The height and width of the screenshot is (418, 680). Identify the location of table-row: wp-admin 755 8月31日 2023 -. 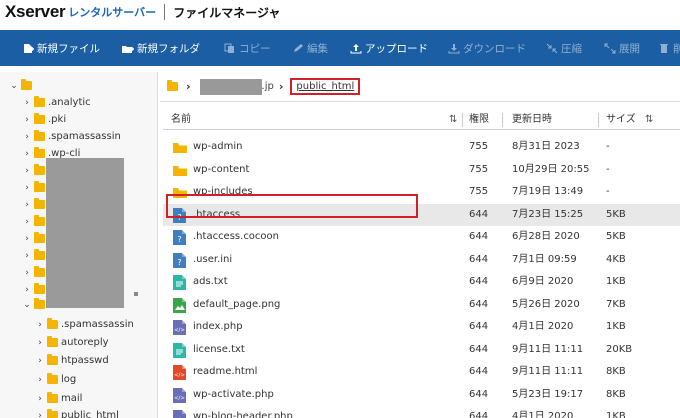
(421, 147).